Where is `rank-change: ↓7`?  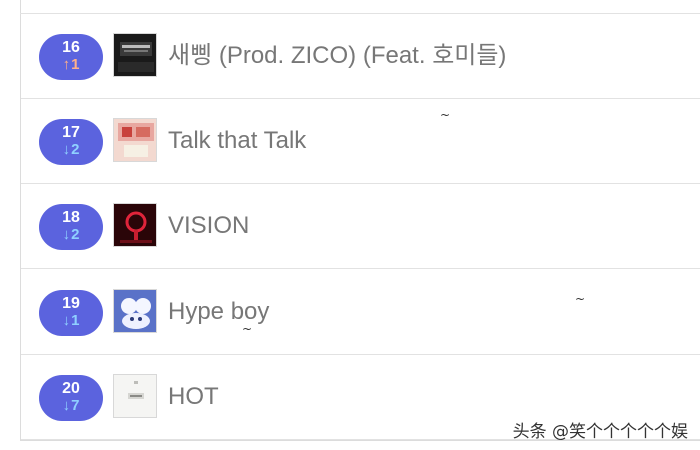 rank-change: ↓7 is located at coordinates (71, 406).